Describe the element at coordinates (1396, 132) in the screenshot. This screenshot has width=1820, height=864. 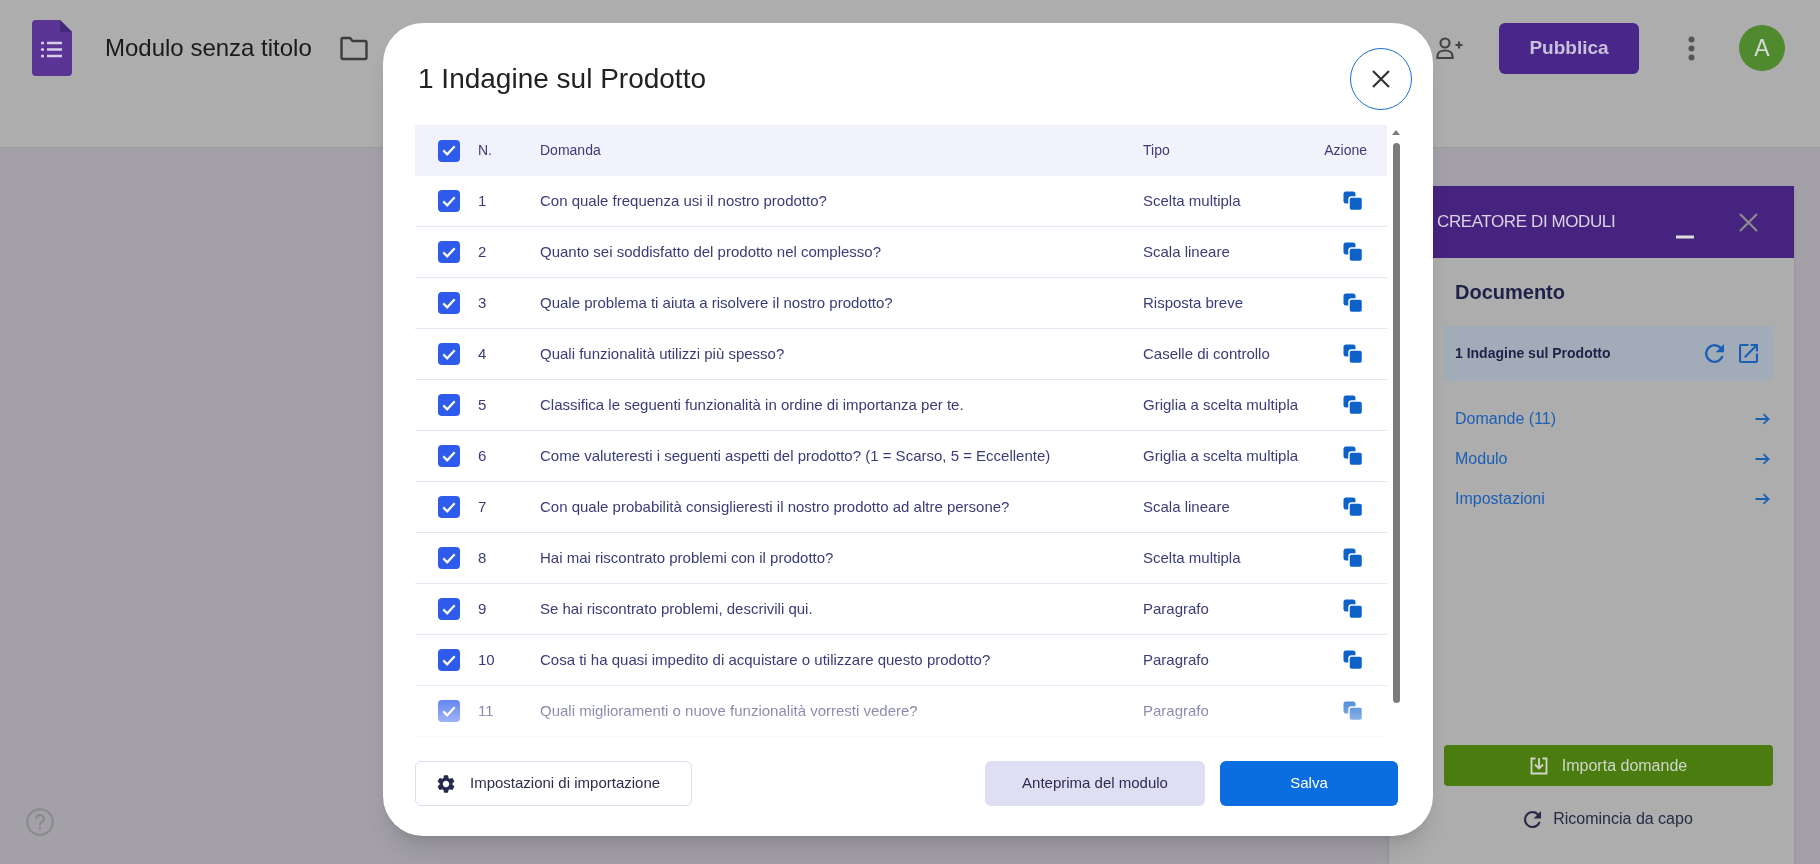
I see `scroll-up-arrow-icon` at that location.